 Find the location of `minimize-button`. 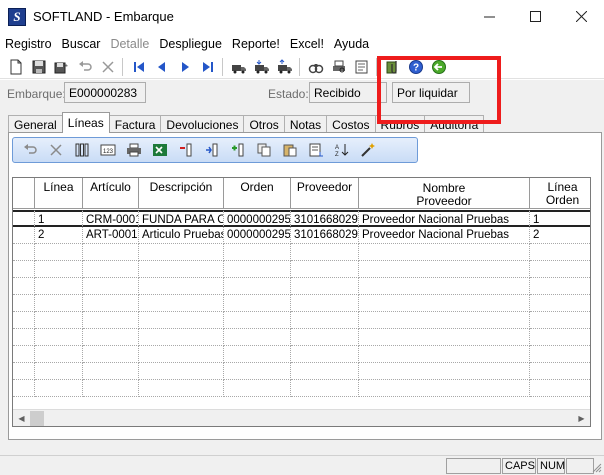

minimize-button is located at coordinates (489, 16).